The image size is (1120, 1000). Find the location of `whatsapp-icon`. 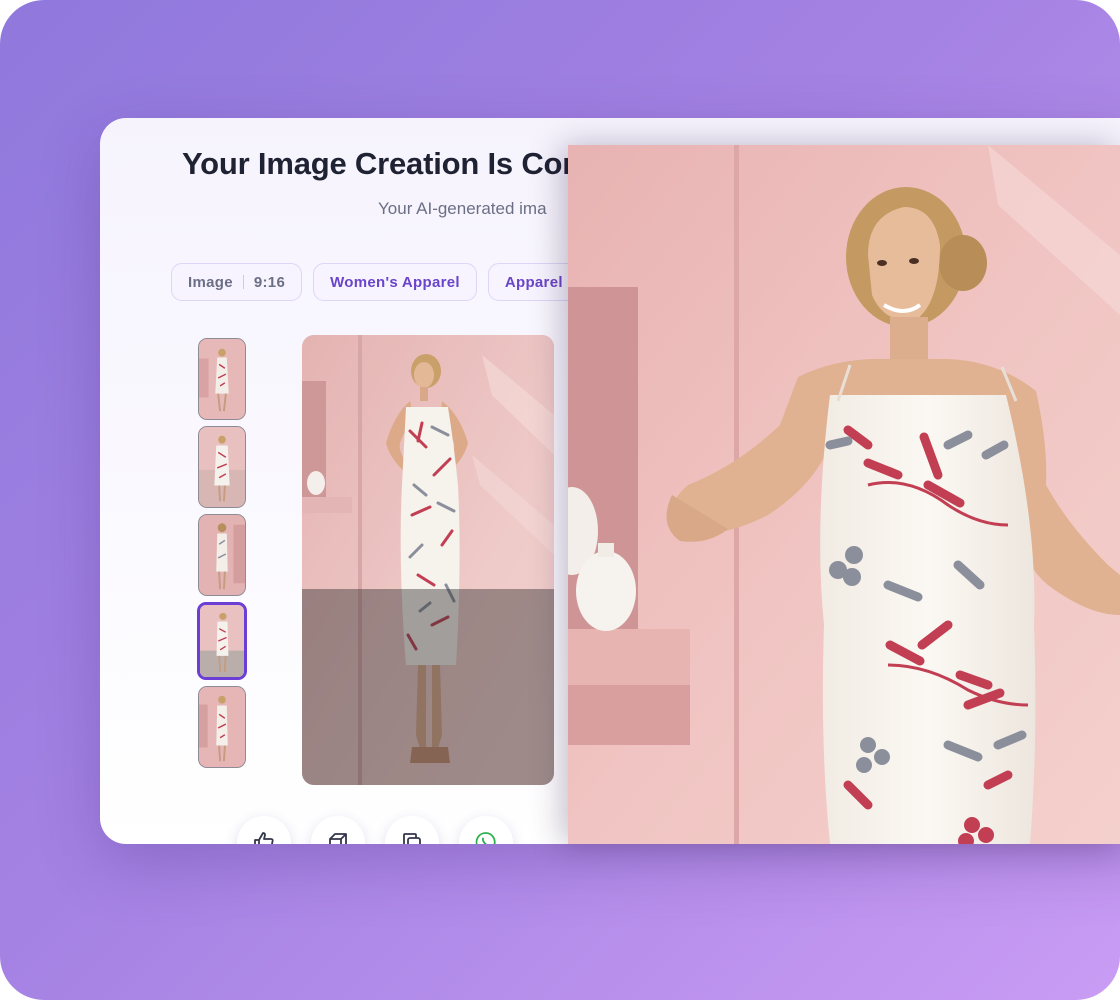

whatsapp-icon is located at coordinates (485, 838).